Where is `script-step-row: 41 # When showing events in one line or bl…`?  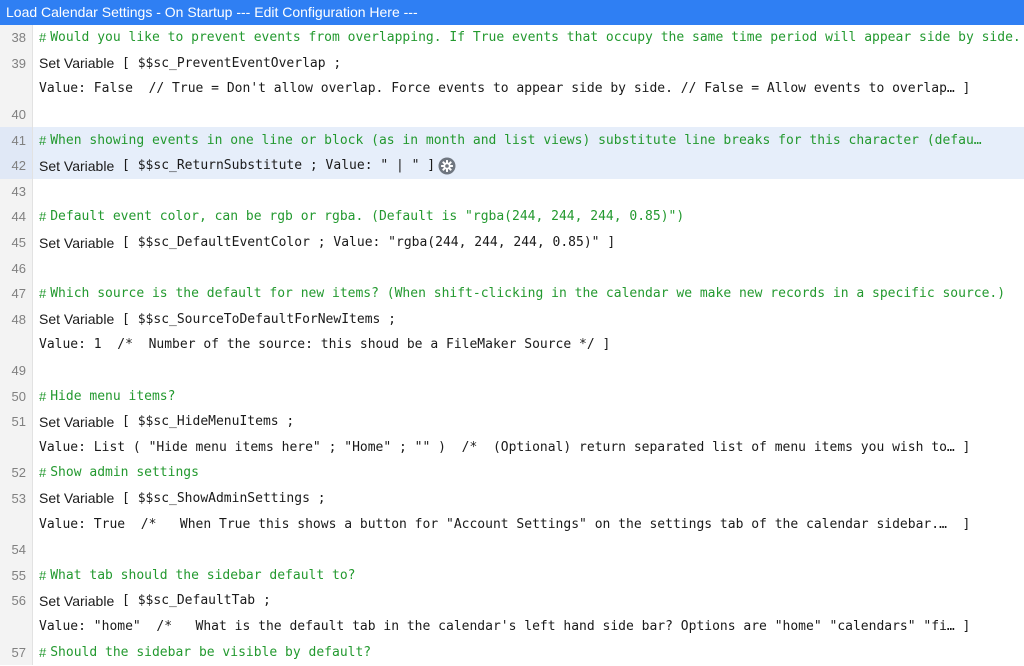 script-step-row: 41 # When showing events in one line or bl… is located at coordinates (512, 140).